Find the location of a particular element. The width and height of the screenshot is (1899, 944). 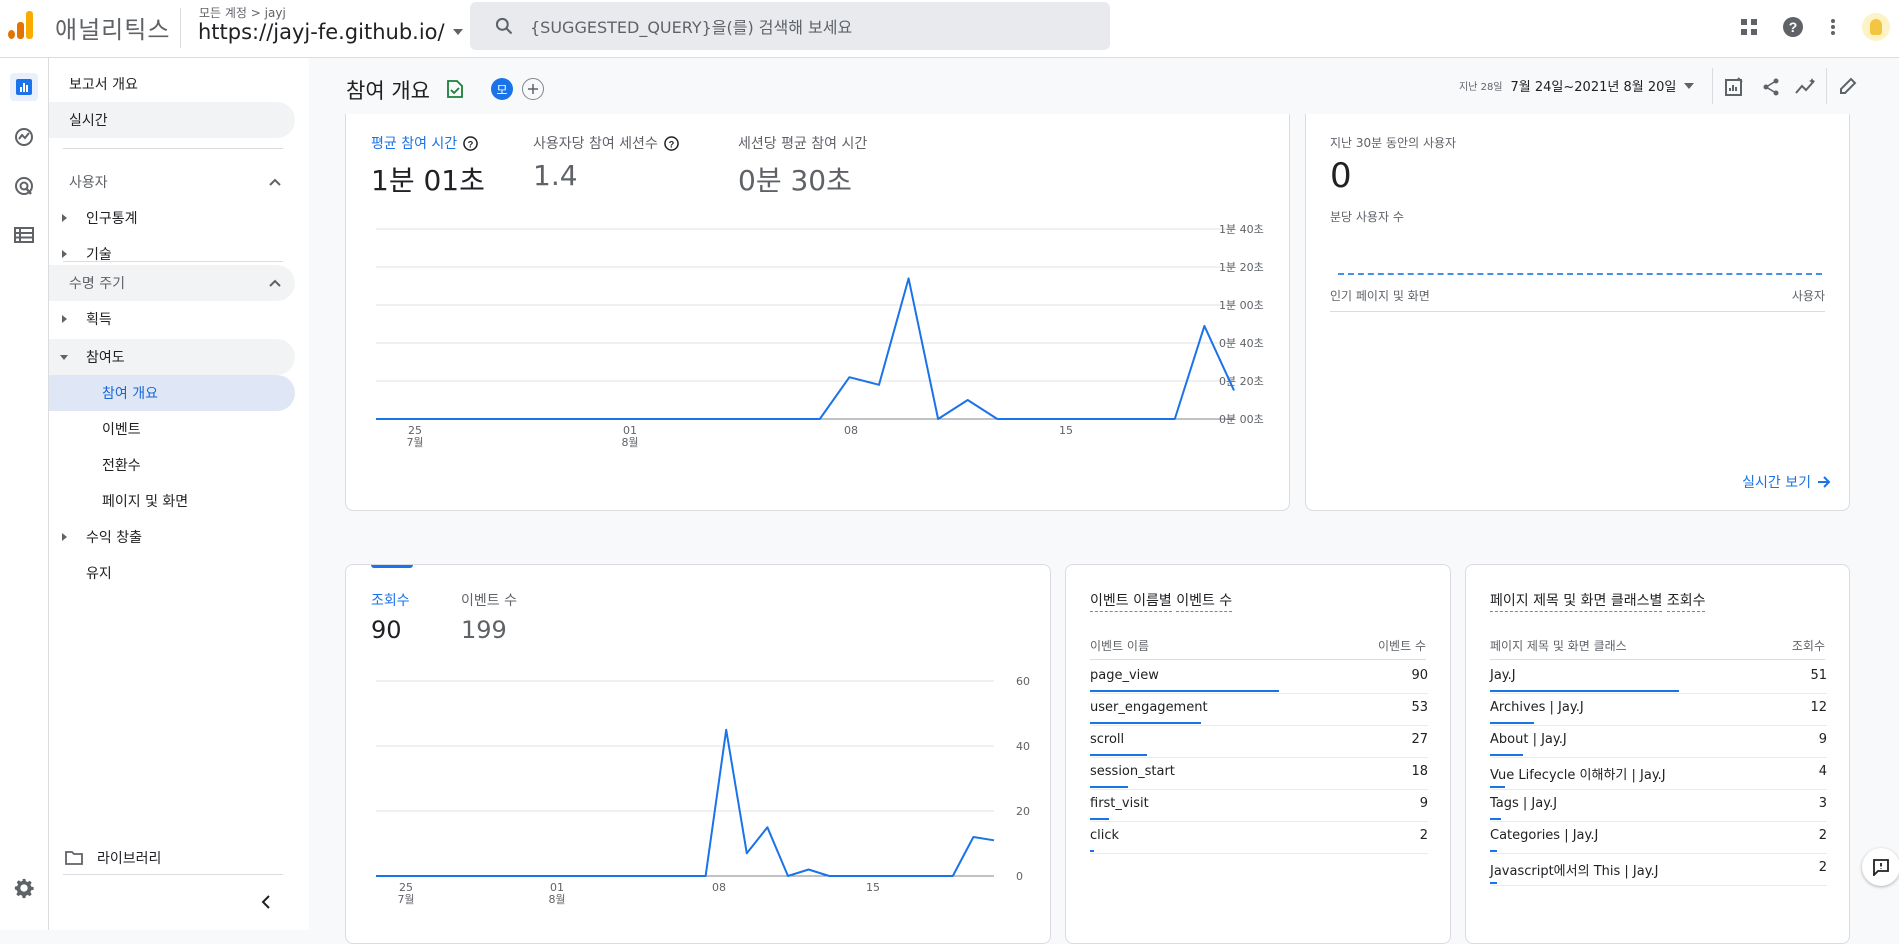

nav-item-monetization: 수익 창출 is located at coordinates (172, 537).